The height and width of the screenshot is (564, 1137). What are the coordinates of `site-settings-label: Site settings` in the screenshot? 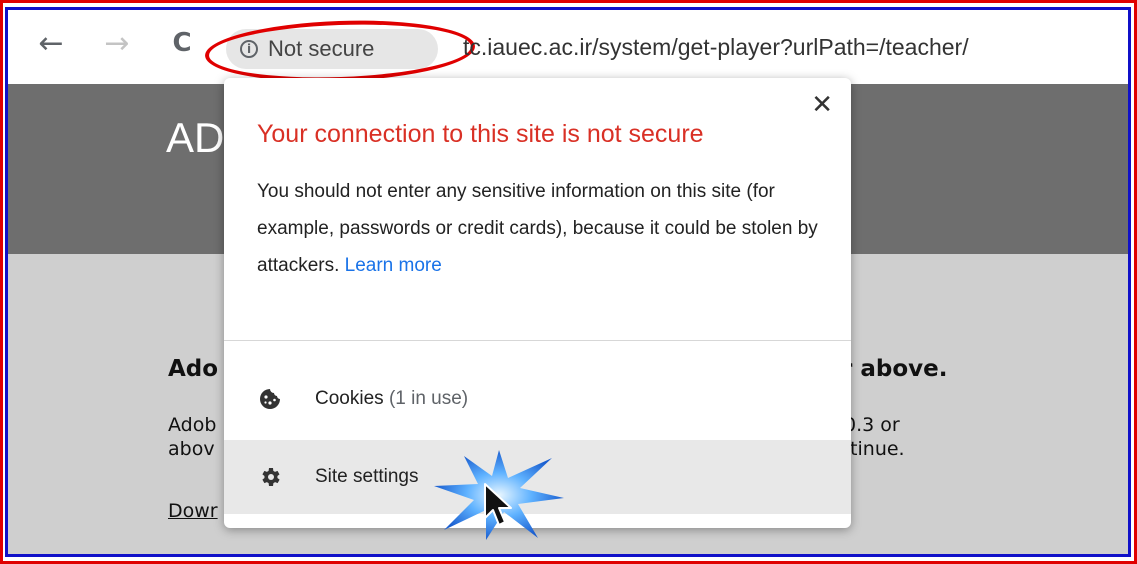 It's located at (367, 476).